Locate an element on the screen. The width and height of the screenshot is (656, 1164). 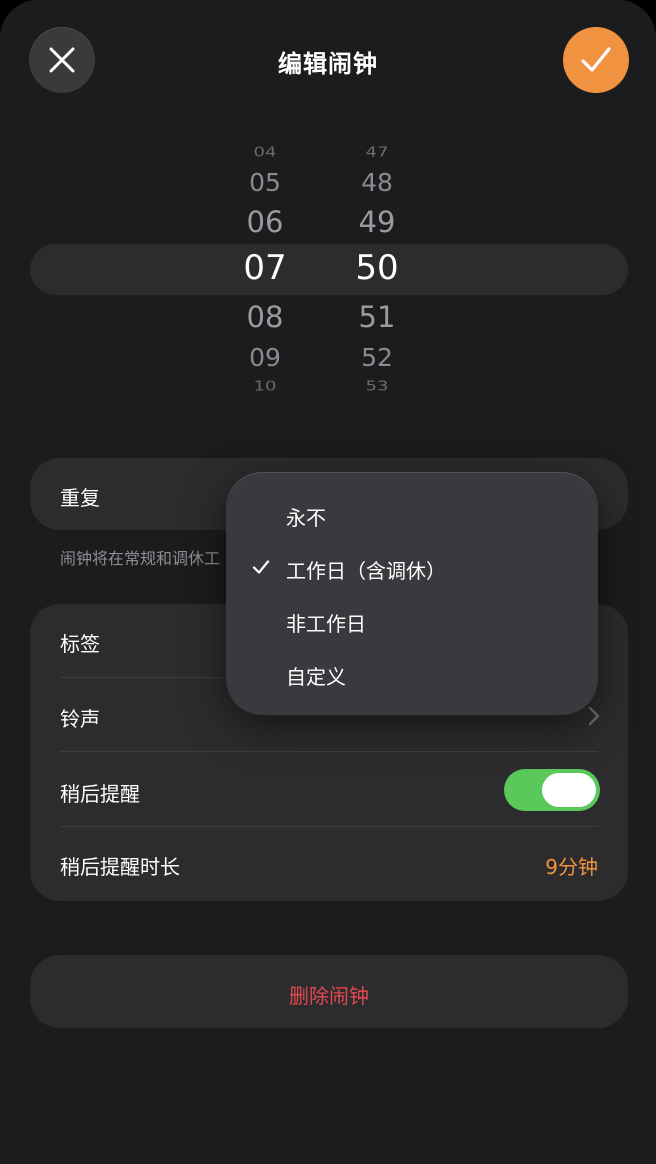
repeat-option-non-workdays: 非工作日 is located at coordinates (412, 620).